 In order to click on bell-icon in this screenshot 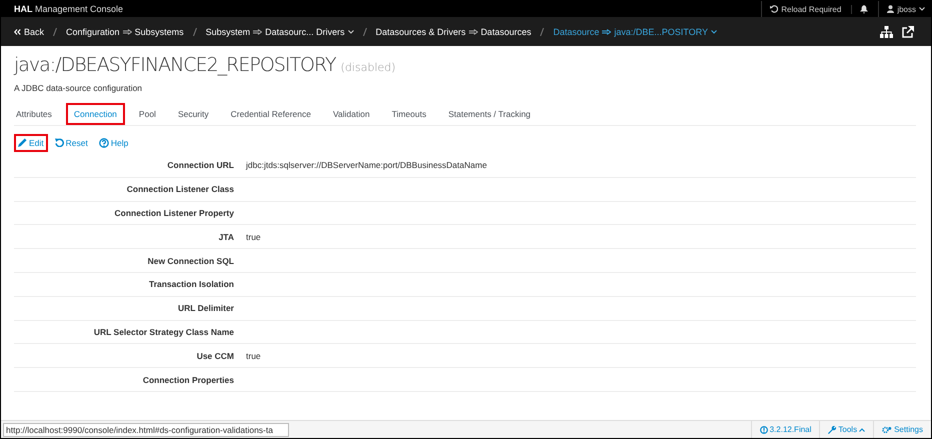, I will do `click(859, 9)`.